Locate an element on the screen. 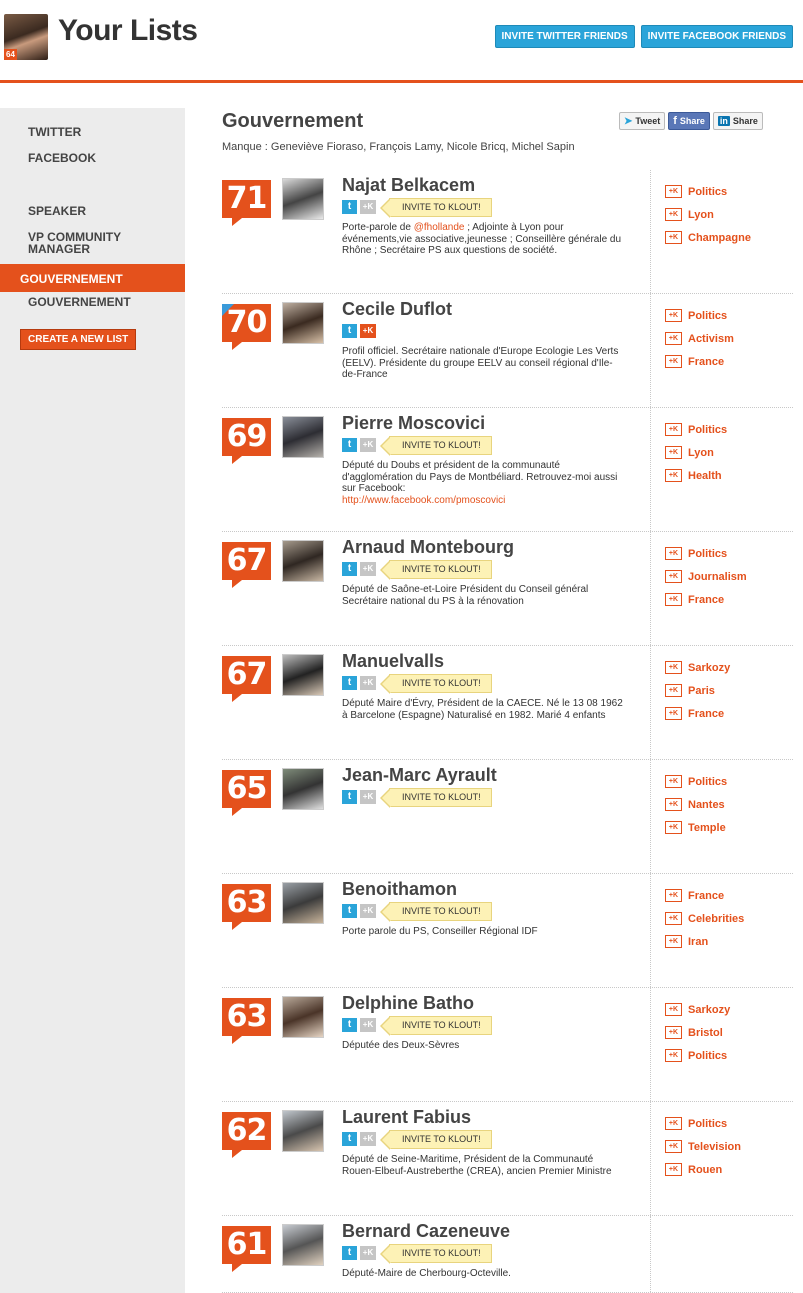 The height and width of the screenshot is (1293, 803). invite-facebook-friends-button: INVITE FACEBOOK FRIENDS is located at coordinates (716, 36).